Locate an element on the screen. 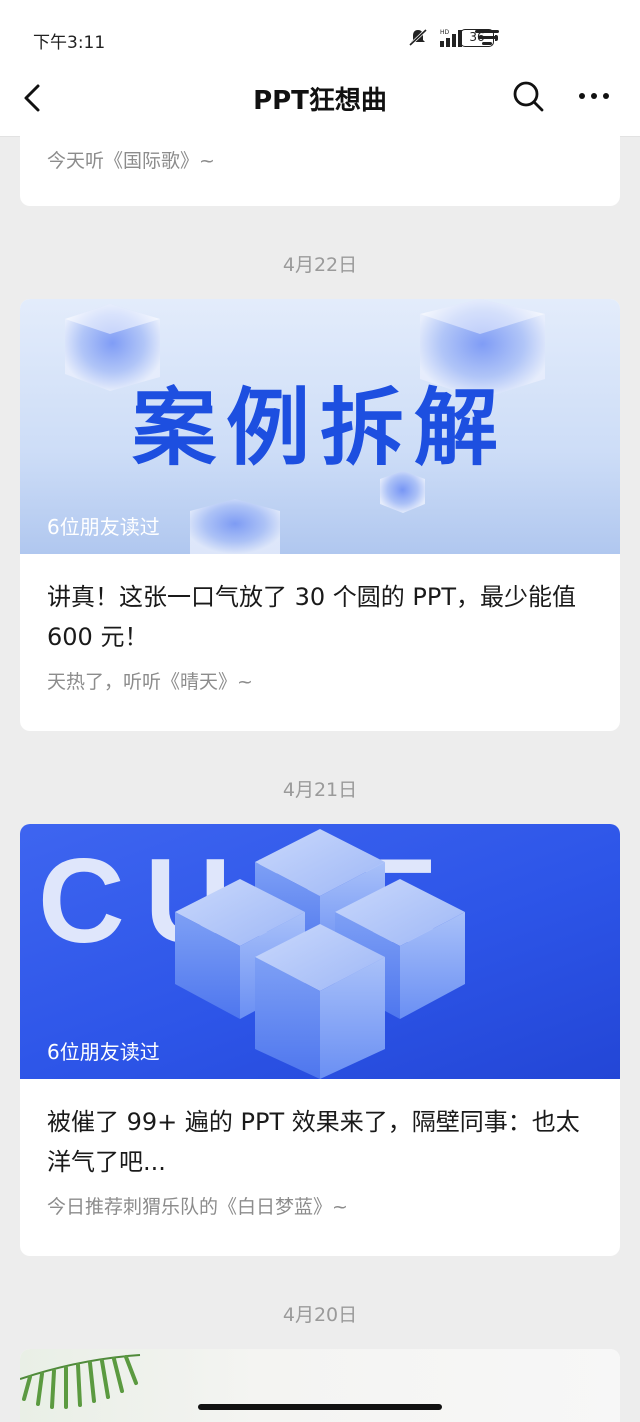 The width and height of the screenshot is (640, 1422). article-subtitle: 天热了，听听《晴天》~ is located at coordinates (150, 682).